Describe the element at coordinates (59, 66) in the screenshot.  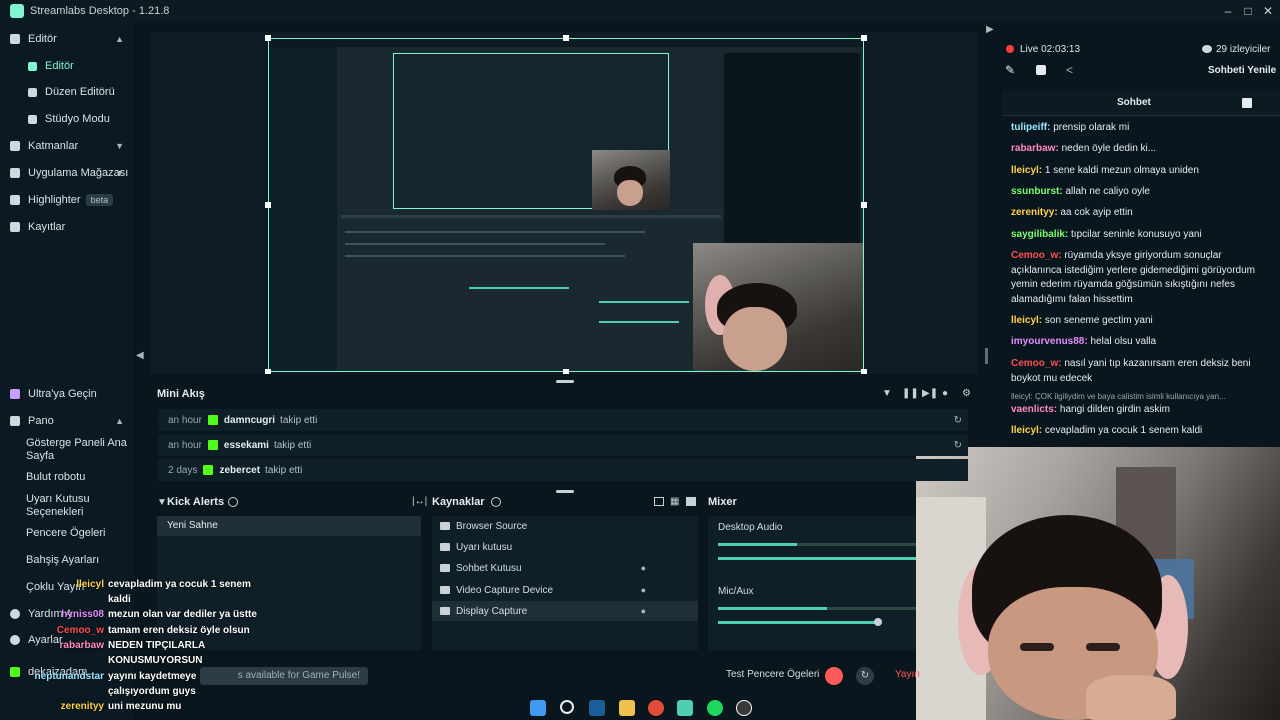
I see `sidebar-item-label: Editör` at that location.